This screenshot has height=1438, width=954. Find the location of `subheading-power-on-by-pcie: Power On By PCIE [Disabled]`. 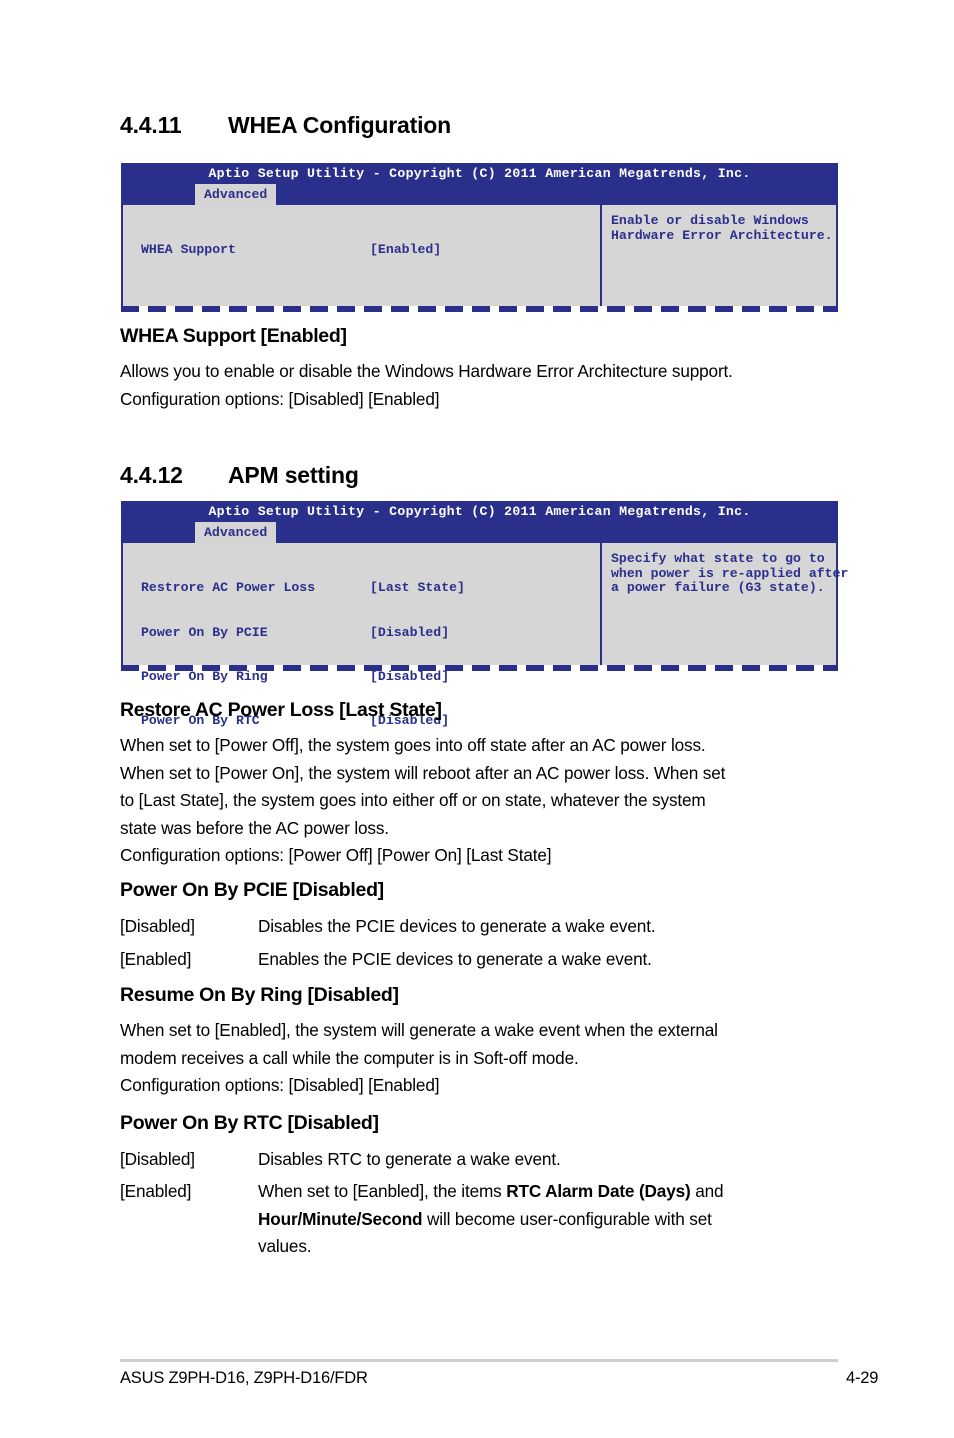

subheading-power-on-by-pcie: Power On By PCIE [Disabled] is located at coordinates (252, 890).